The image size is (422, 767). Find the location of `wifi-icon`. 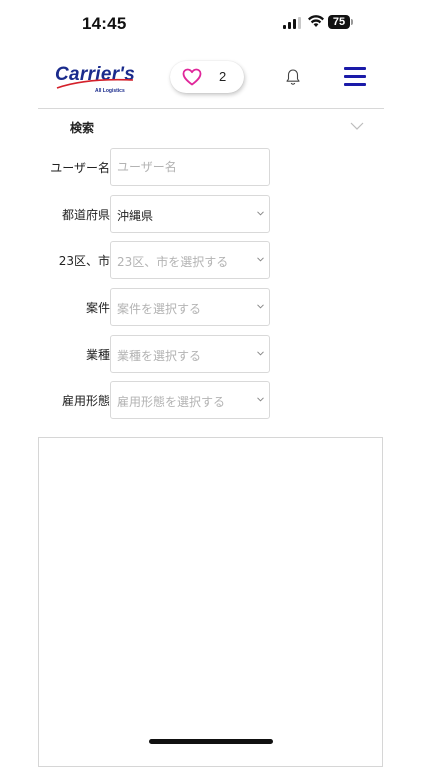

wifi-icon is located at coordinates (316, 21).